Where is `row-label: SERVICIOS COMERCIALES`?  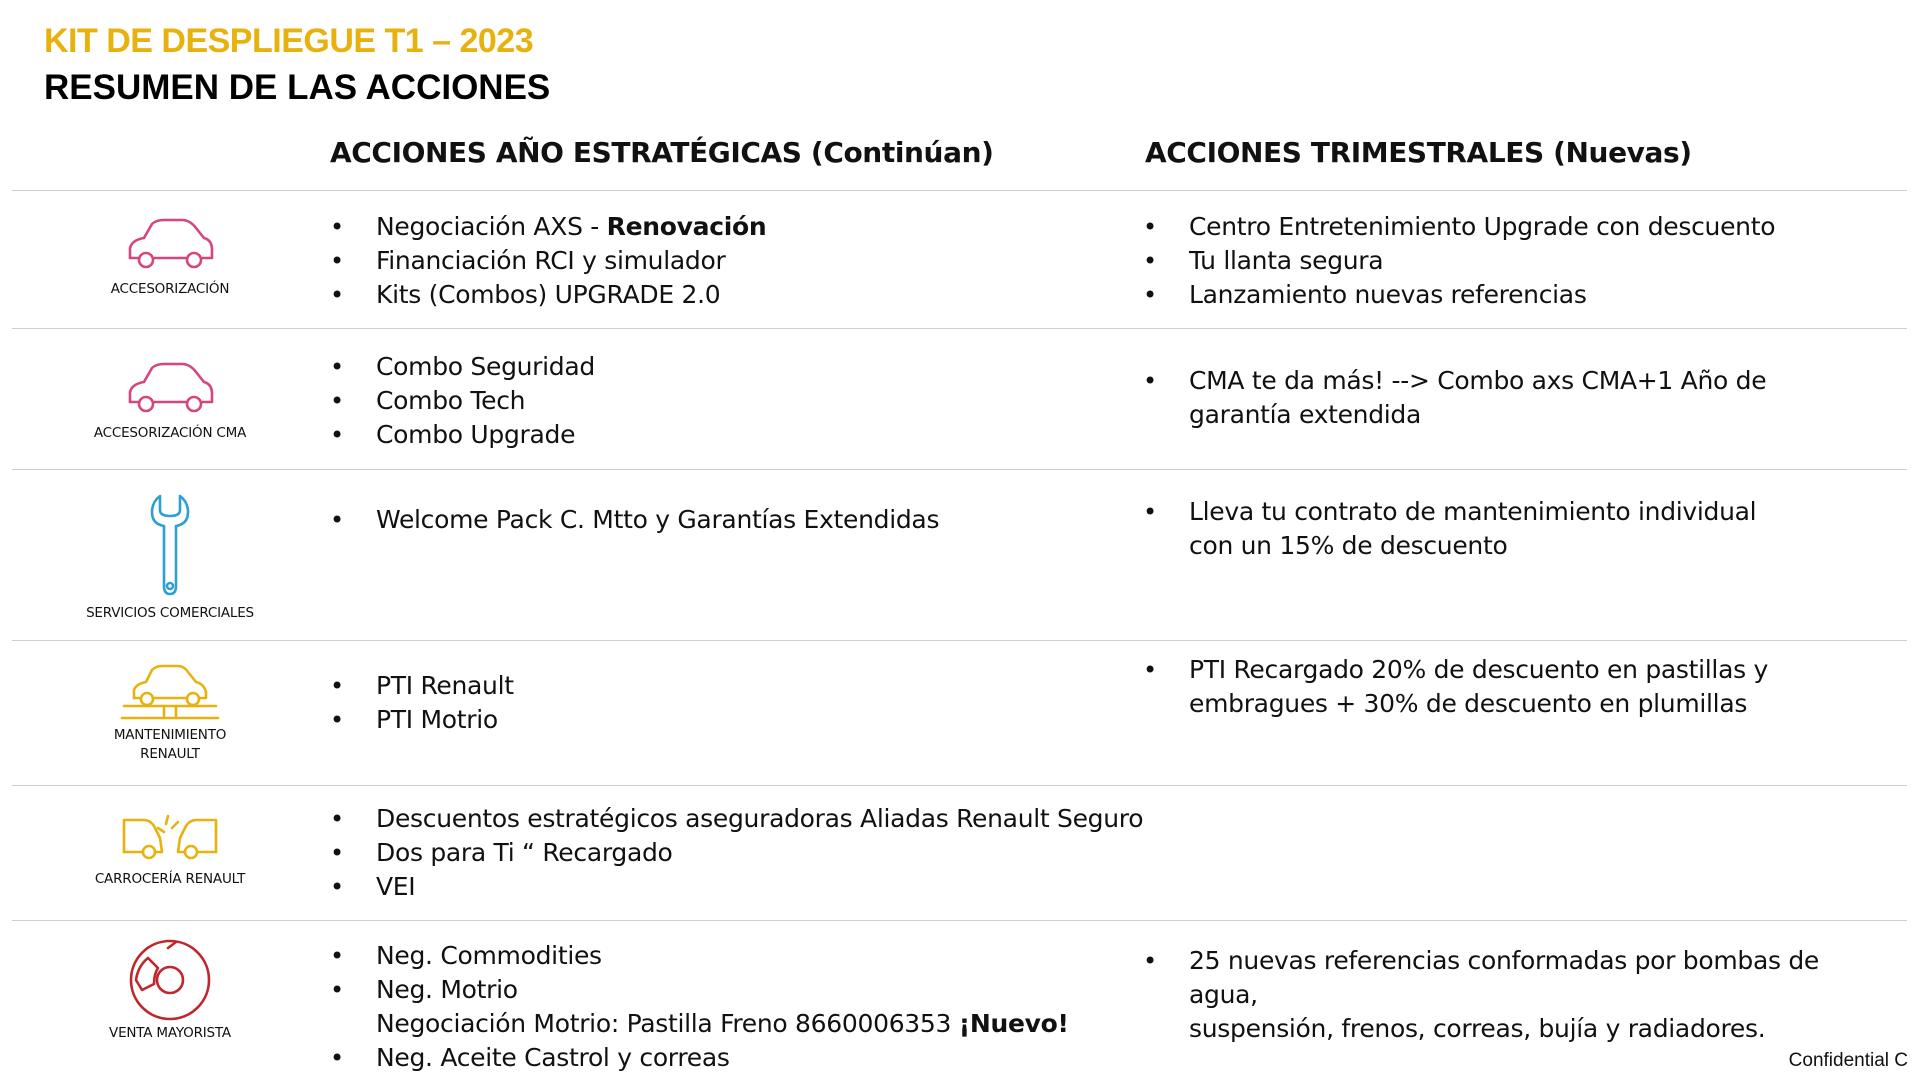 row-label: SERVICIOS COMERCIALES is located at coordinates (170, 613).